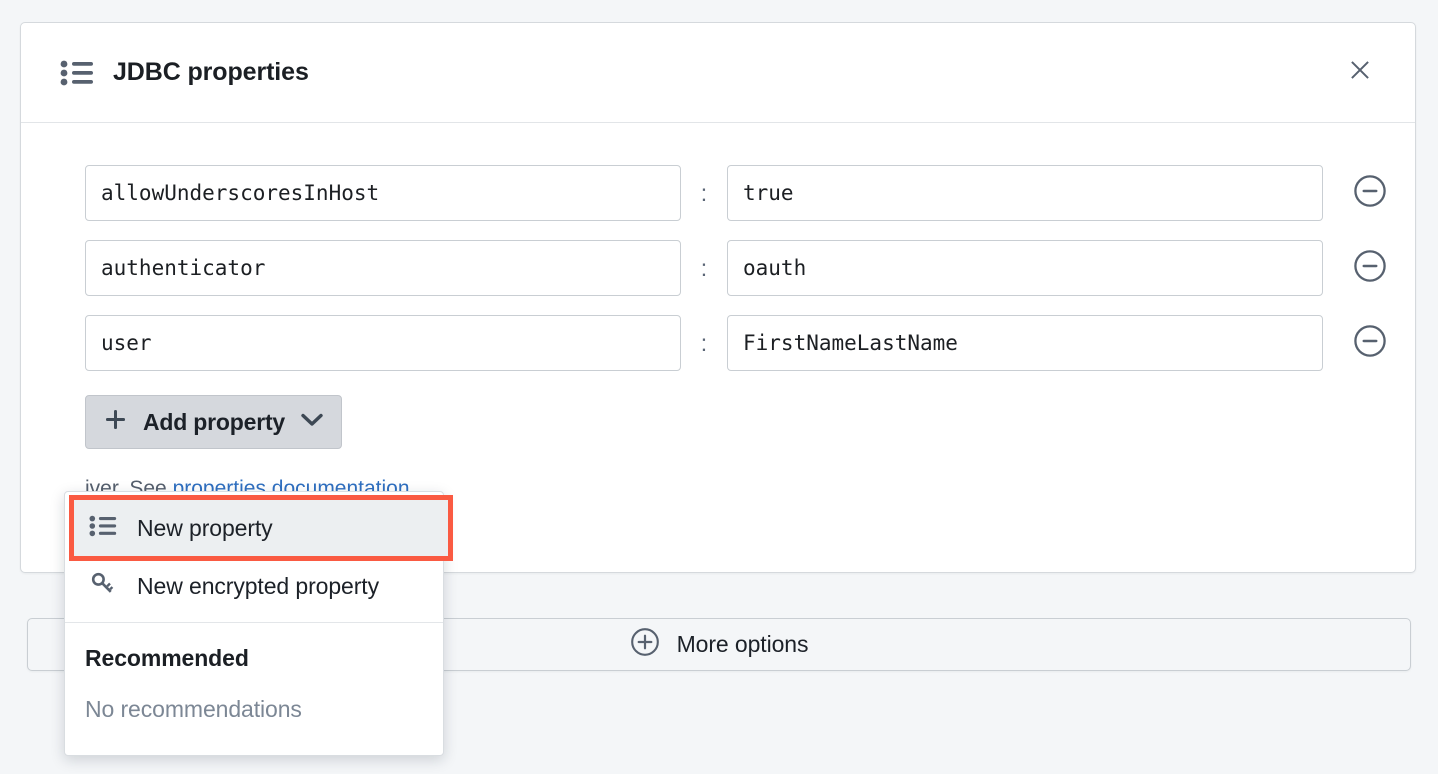 This screenshot has width=1438, height=774. I want to click on menu-item-new-property: New property, so click(261, 528).